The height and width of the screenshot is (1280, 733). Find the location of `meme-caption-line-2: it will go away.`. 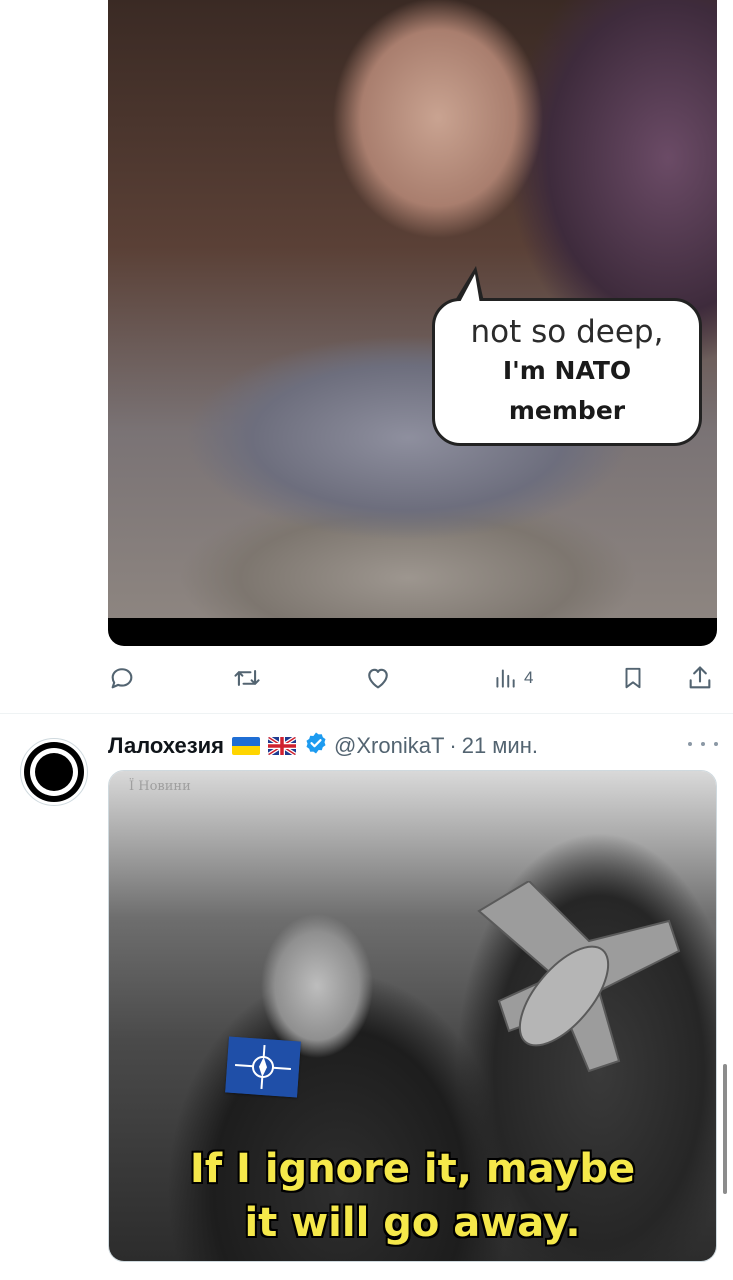

meme-caption-line-2: it will go away. is located at coordinates (412, 1223).